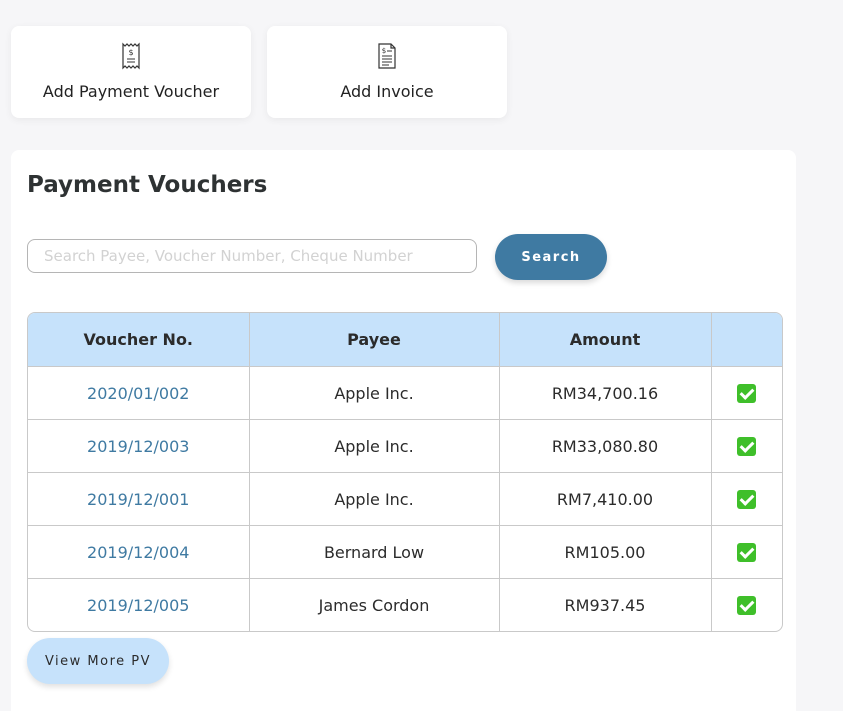  I want to click on column-header-amount: Amount, so click(605, 340).